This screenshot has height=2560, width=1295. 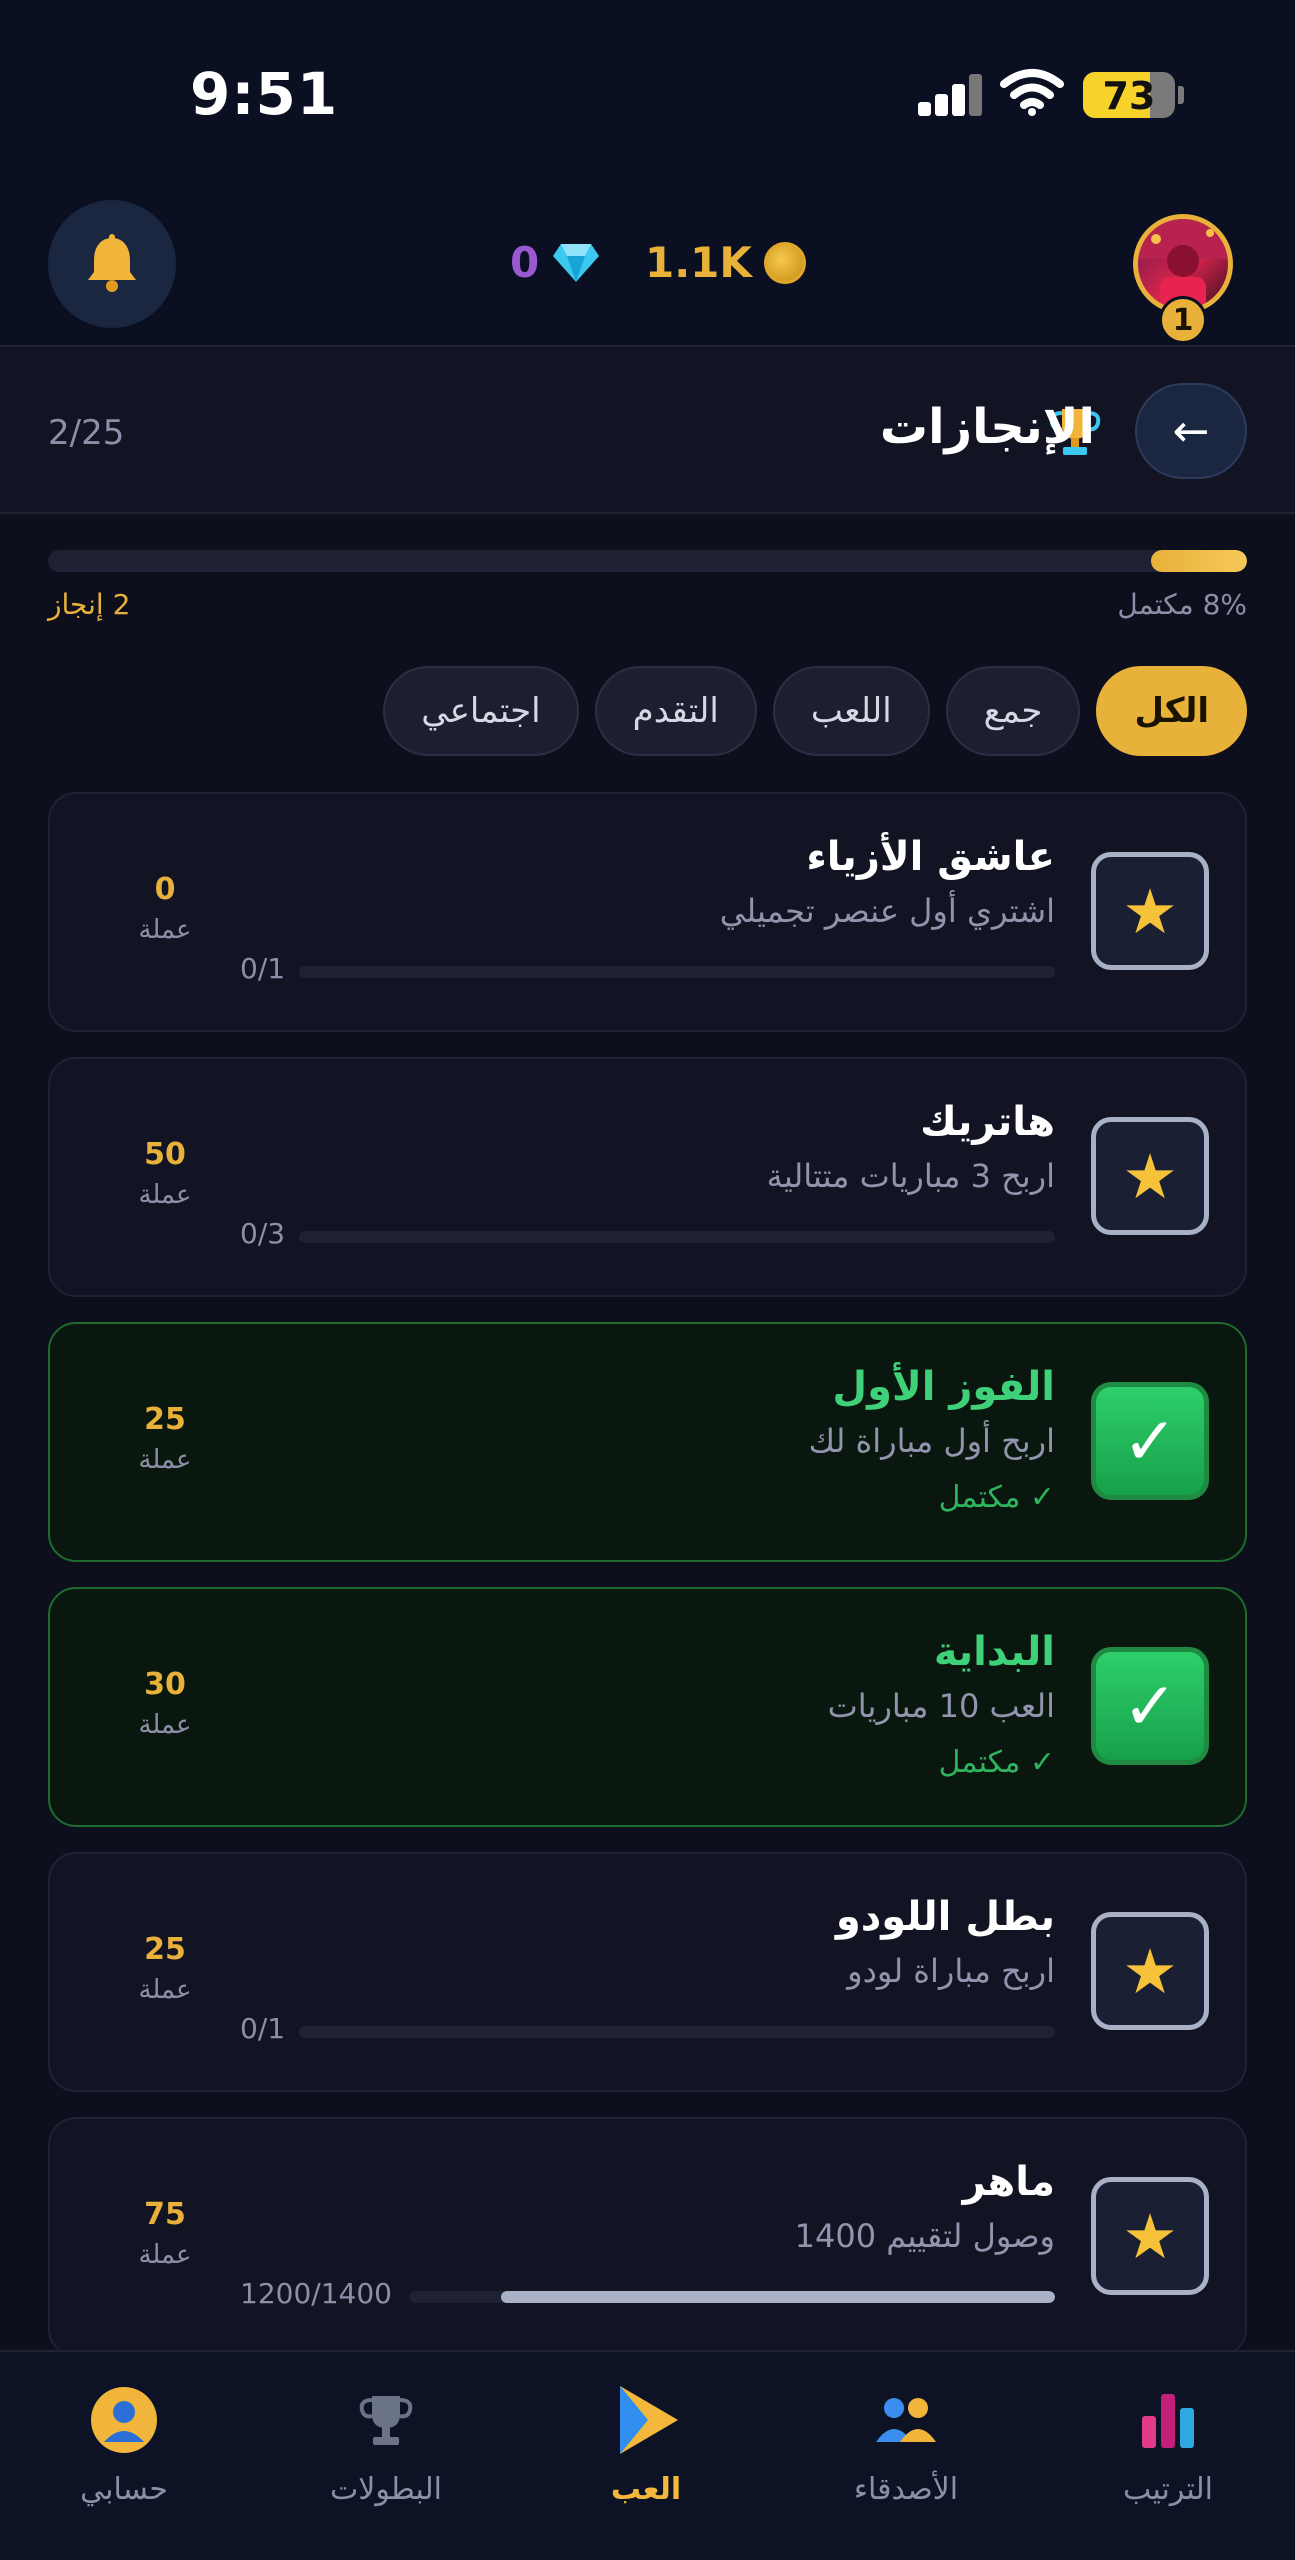 What do you see at coordinates (675, 711) in the screenshot?
I see `filter-progress: التقدم` at bounding box center [675, 711].